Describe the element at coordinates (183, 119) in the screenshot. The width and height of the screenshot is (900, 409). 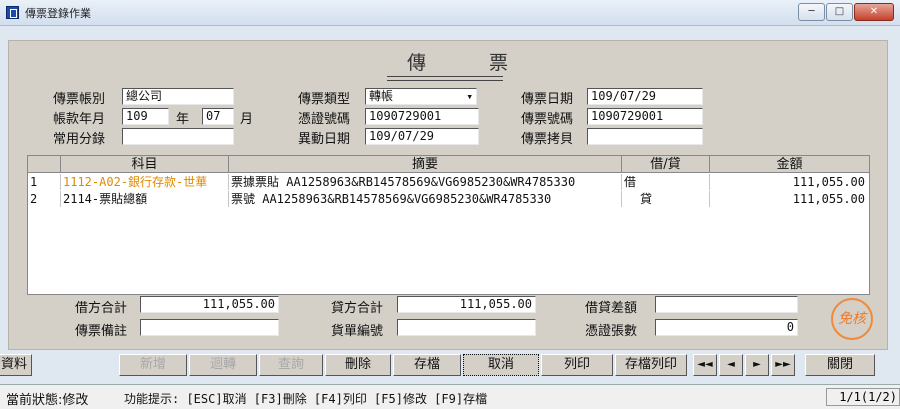
I see `year-unit-label: 年` at that location.